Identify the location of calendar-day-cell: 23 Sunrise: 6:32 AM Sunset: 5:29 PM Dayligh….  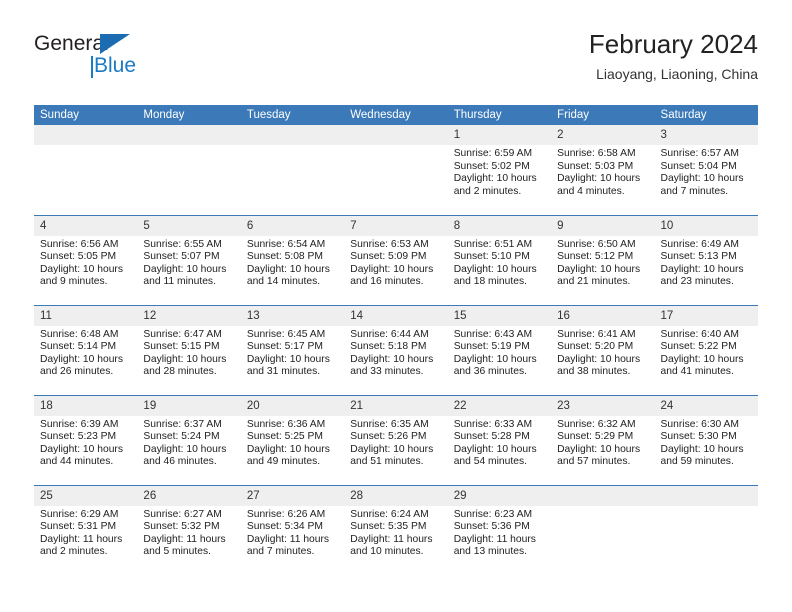
(603, 439).